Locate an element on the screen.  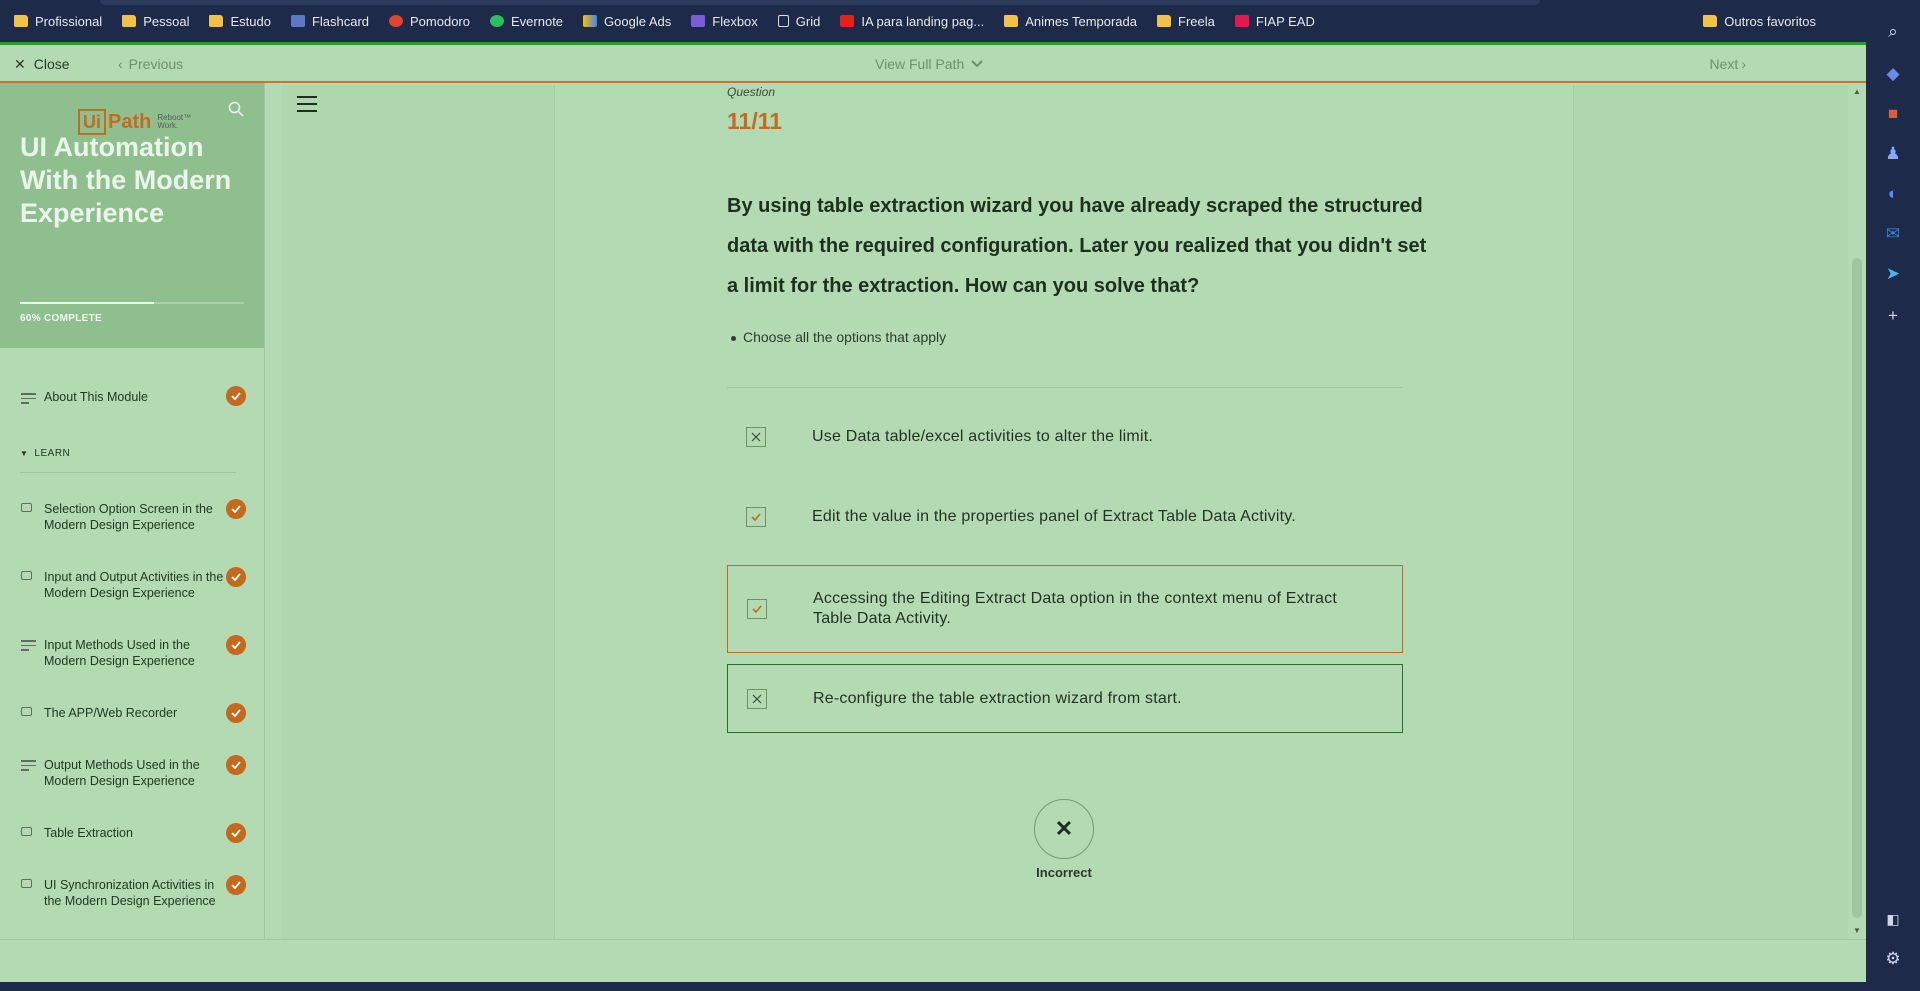
chevron-right-icon: › is located at coordinates (1743, 64).